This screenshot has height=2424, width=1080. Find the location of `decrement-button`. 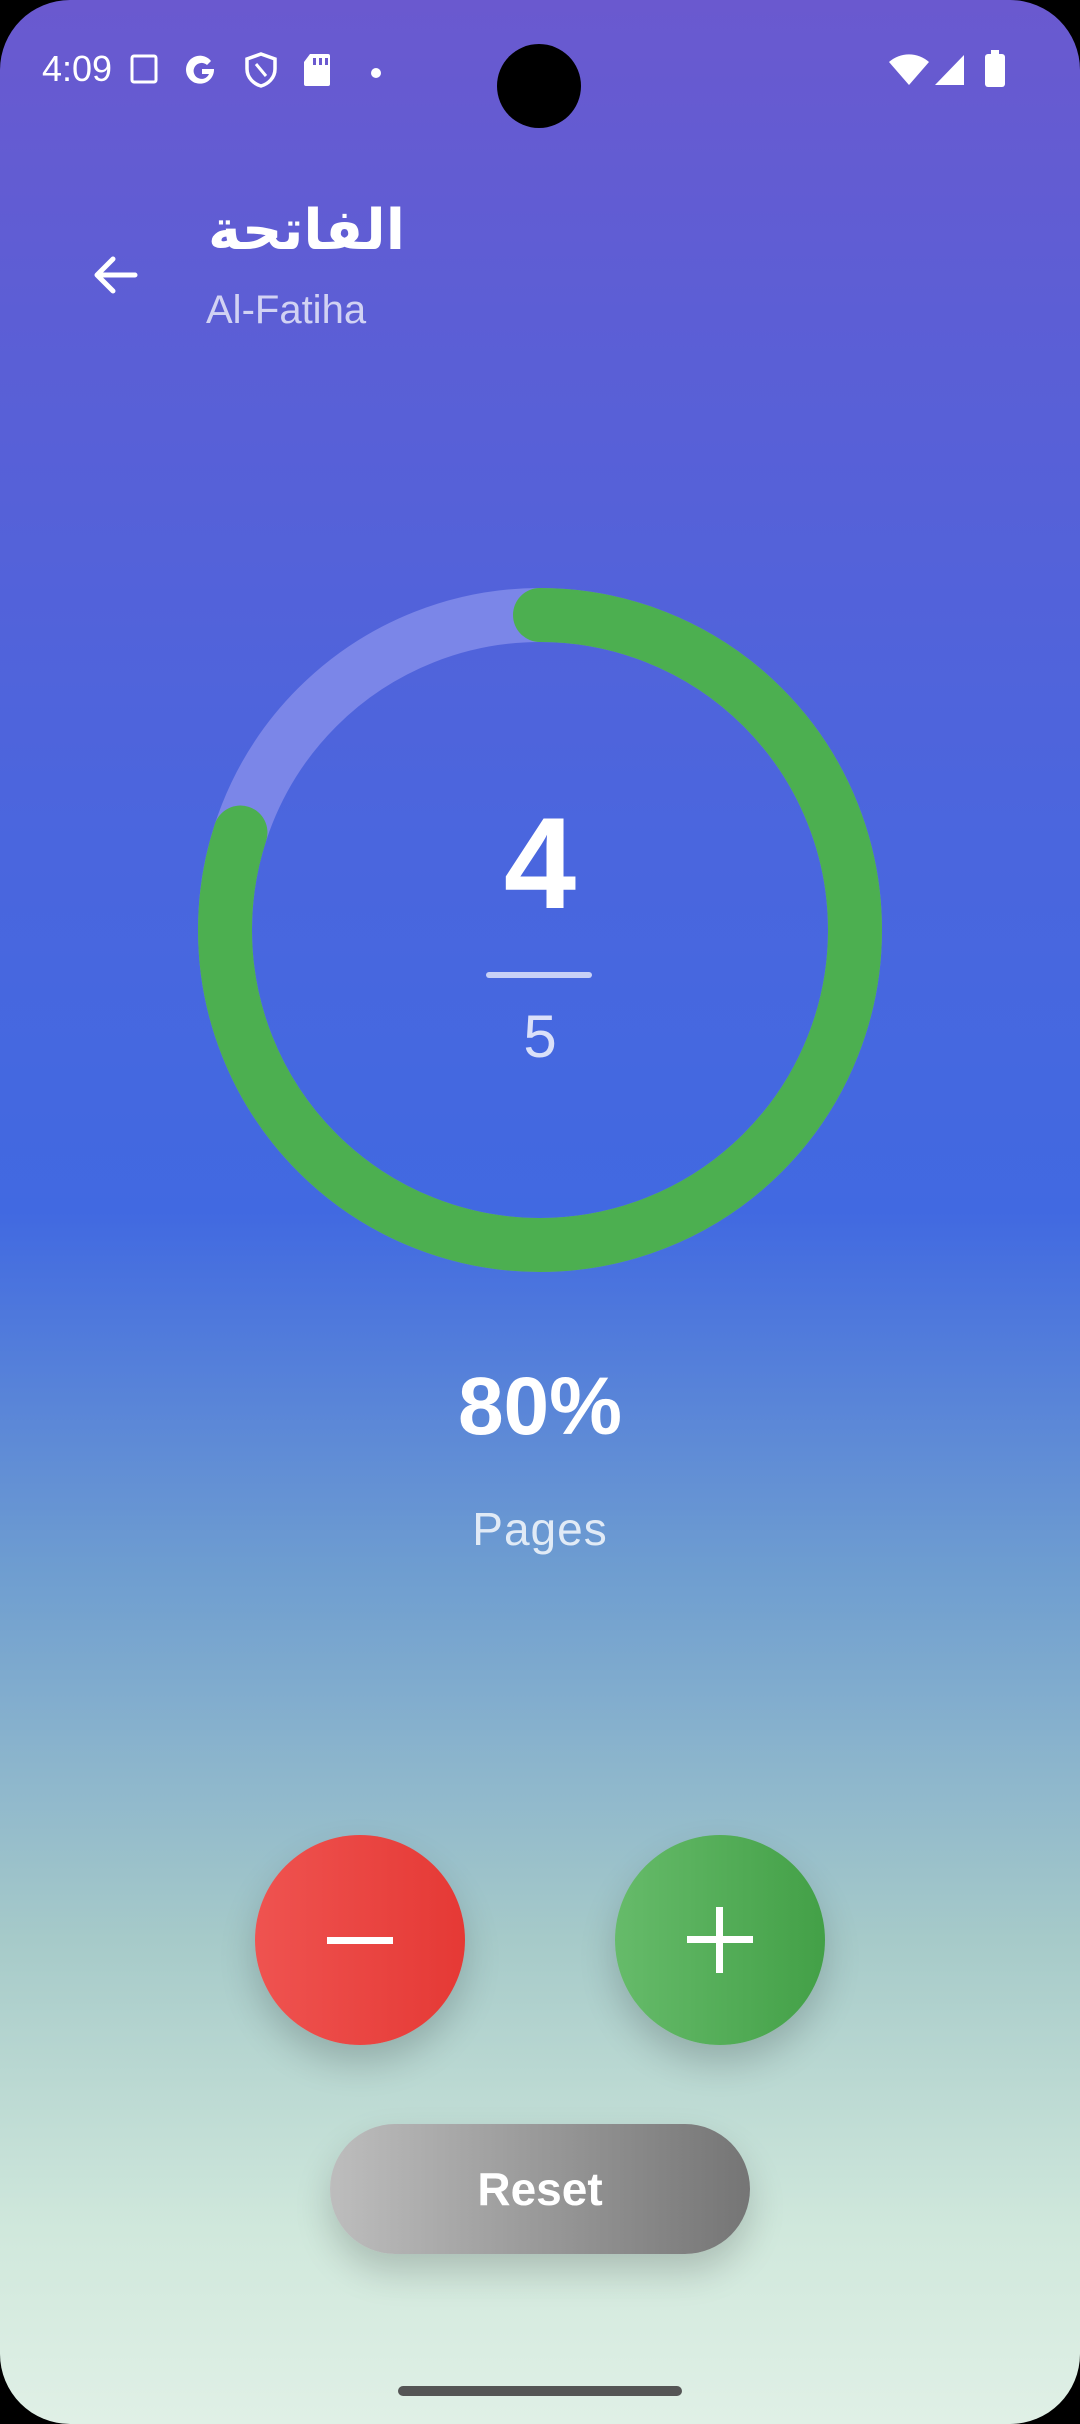

decrement-button is located at coordinates (360, 1940).